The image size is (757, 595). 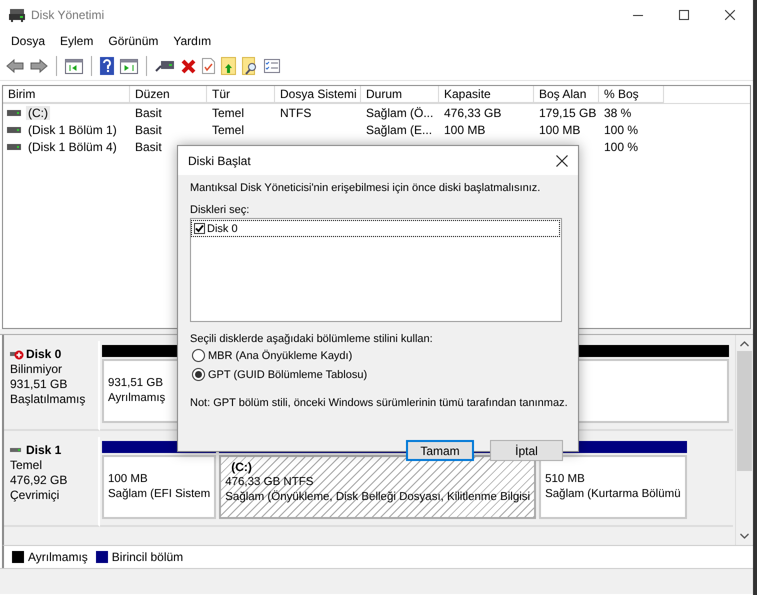 I want to click on field-label: Seçili disklerde aşağıdaki bölümleme stilini kullan:, so click(x=312, y=339).